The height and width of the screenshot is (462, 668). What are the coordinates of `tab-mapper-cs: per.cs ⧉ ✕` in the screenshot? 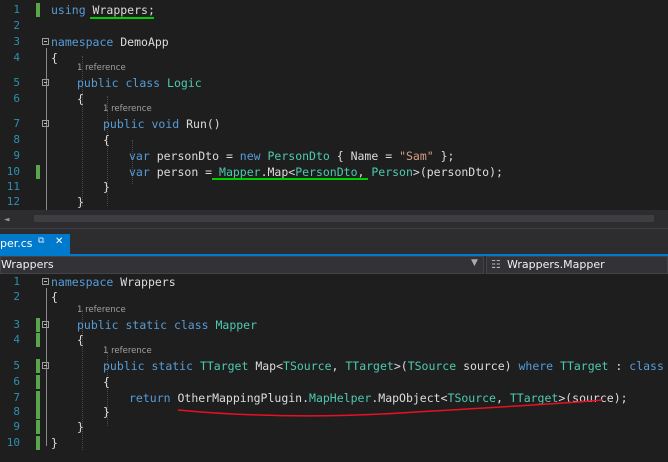 It's located at (35, 244).